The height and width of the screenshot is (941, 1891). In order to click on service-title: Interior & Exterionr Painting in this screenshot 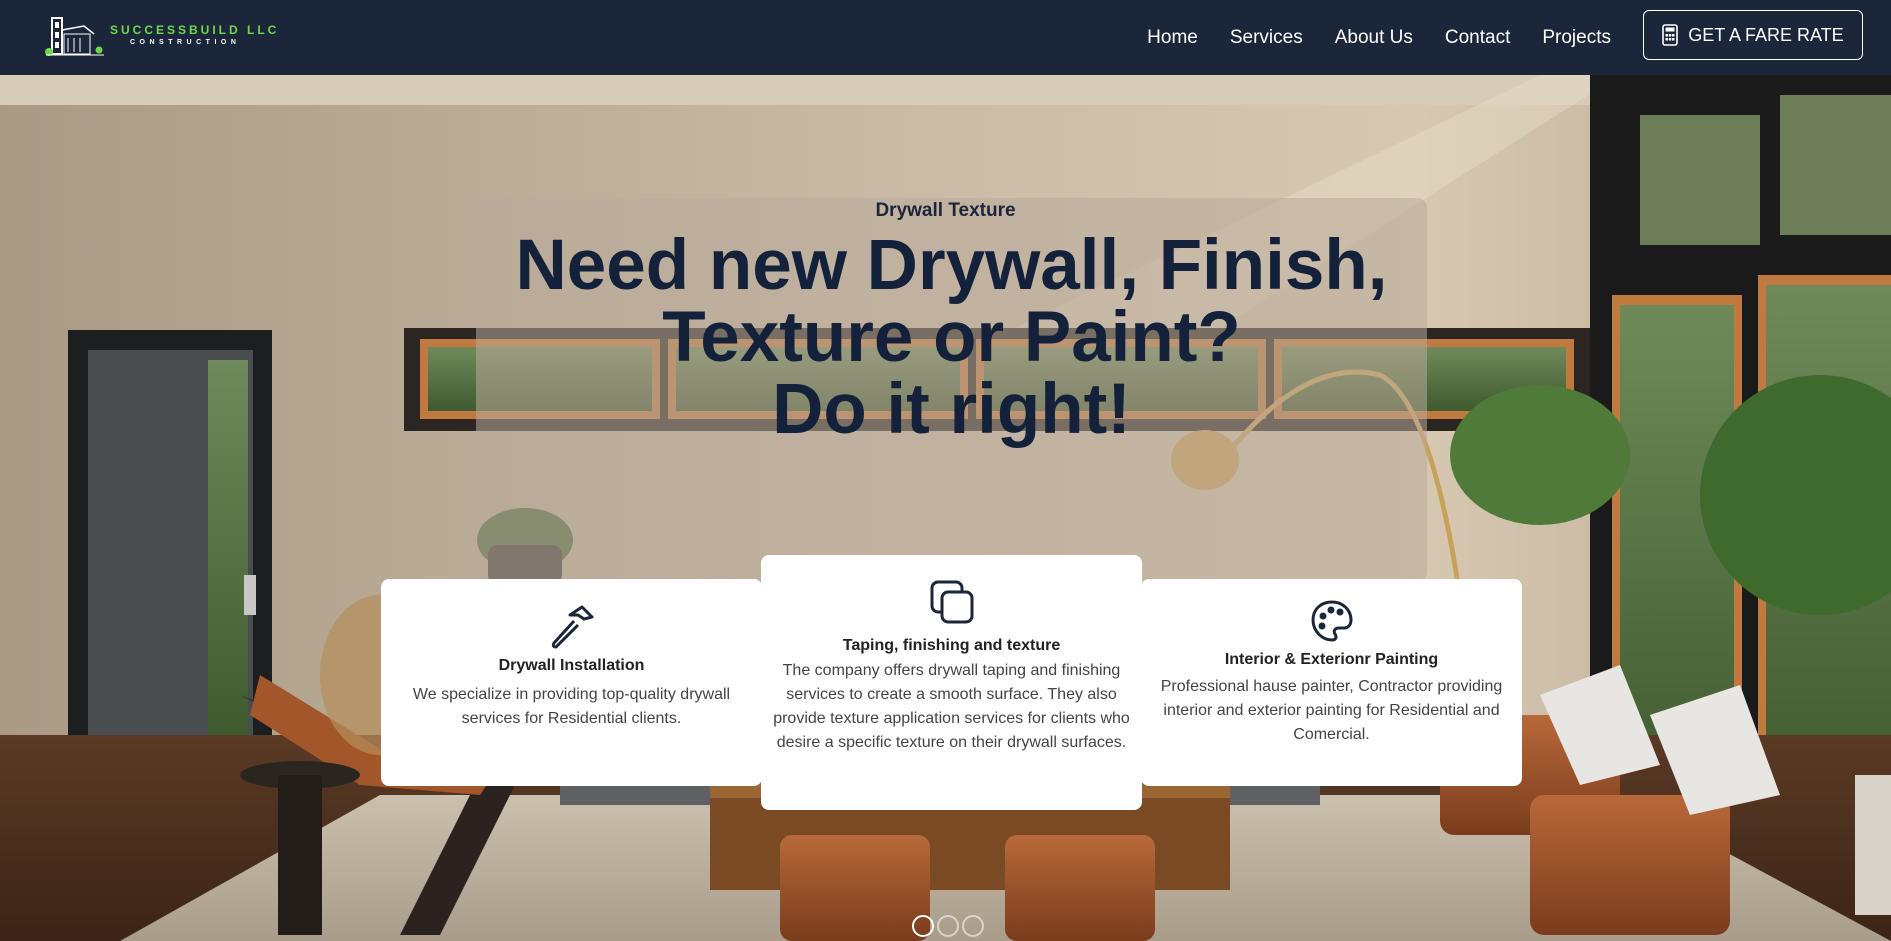, I will do `click(1331, 659)`.